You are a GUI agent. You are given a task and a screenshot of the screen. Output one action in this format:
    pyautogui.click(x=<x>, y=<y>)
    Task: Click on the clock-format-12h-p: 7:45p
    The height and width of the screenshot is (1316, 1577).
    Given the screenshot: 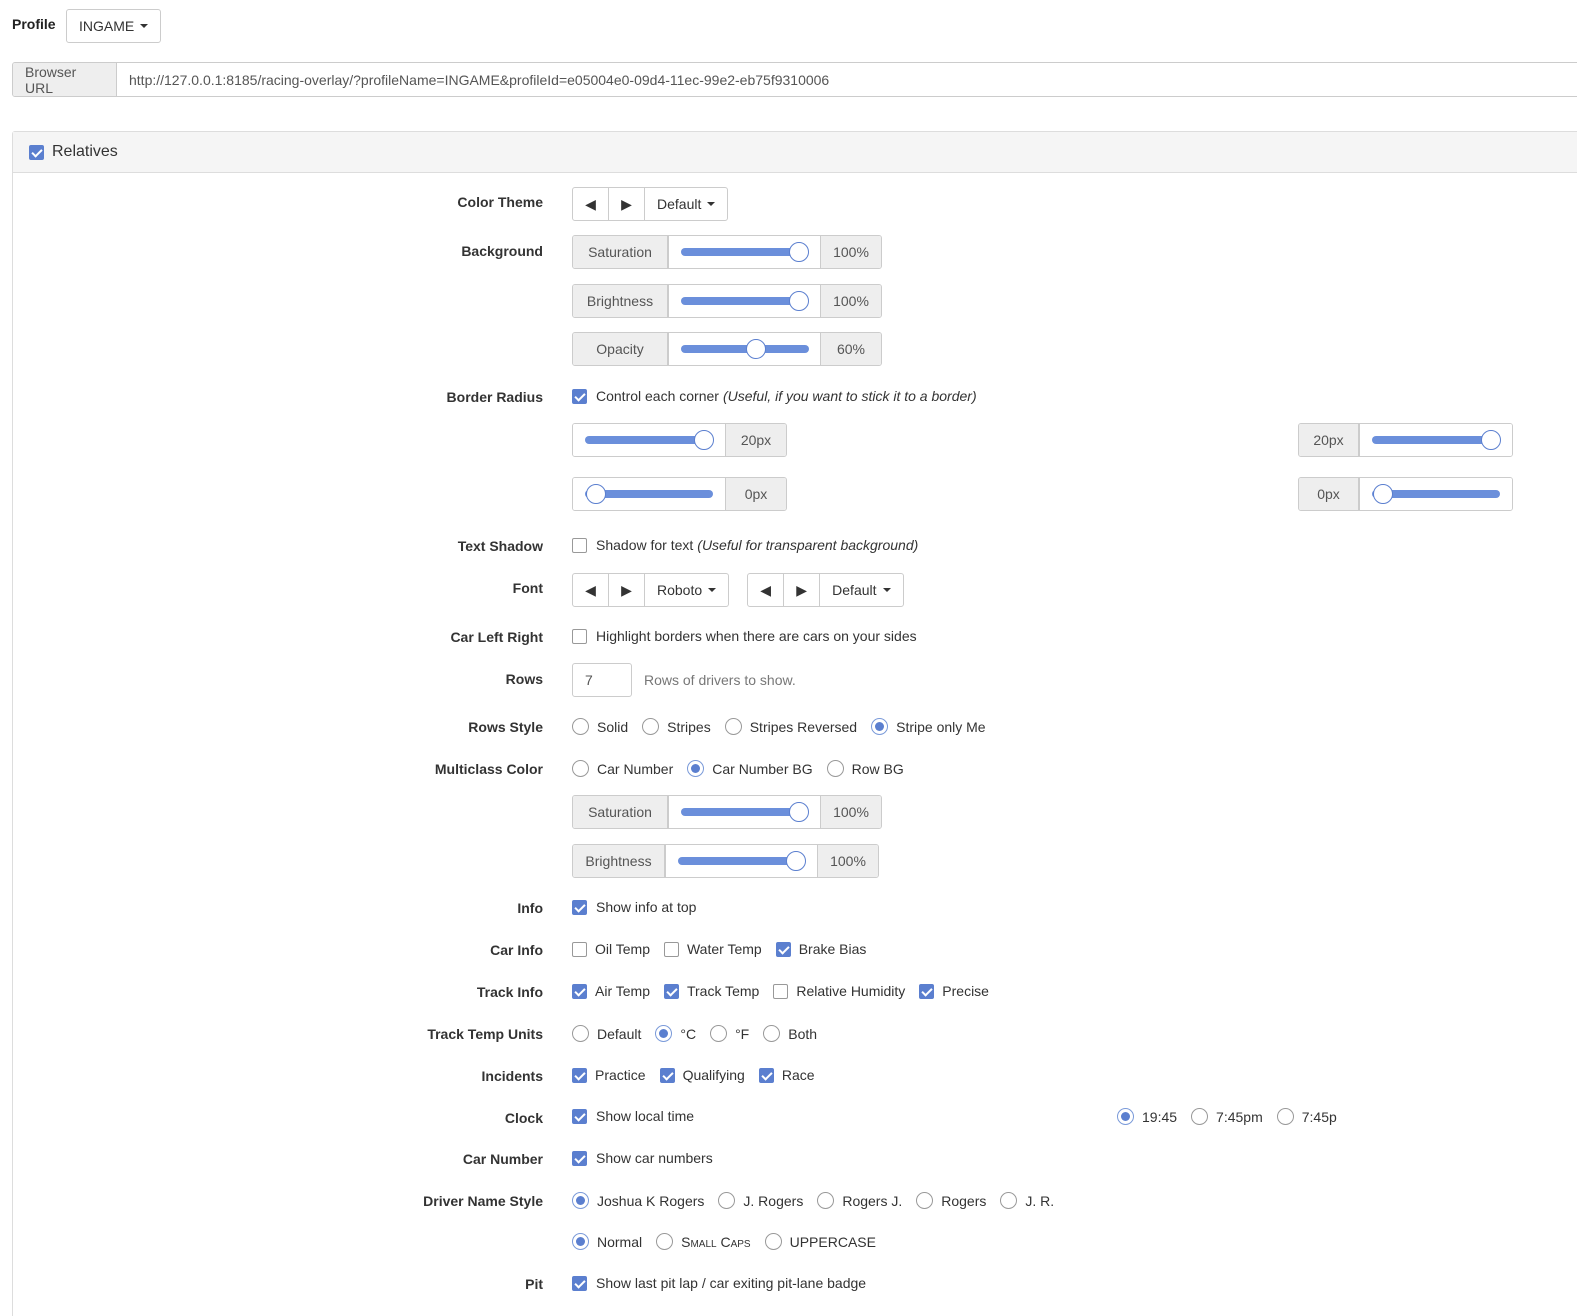 What is the action you would take?
    pyautogui.click(x=1306, y=1116)
    